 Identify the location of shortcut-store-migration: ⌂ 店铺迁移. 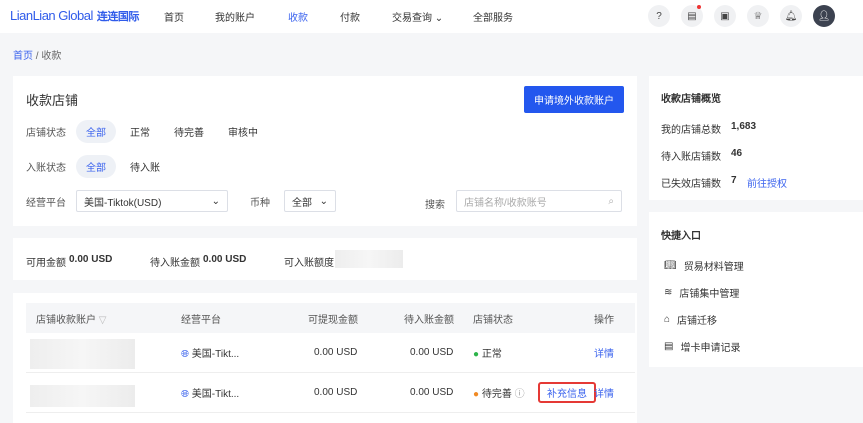
(690, 319).